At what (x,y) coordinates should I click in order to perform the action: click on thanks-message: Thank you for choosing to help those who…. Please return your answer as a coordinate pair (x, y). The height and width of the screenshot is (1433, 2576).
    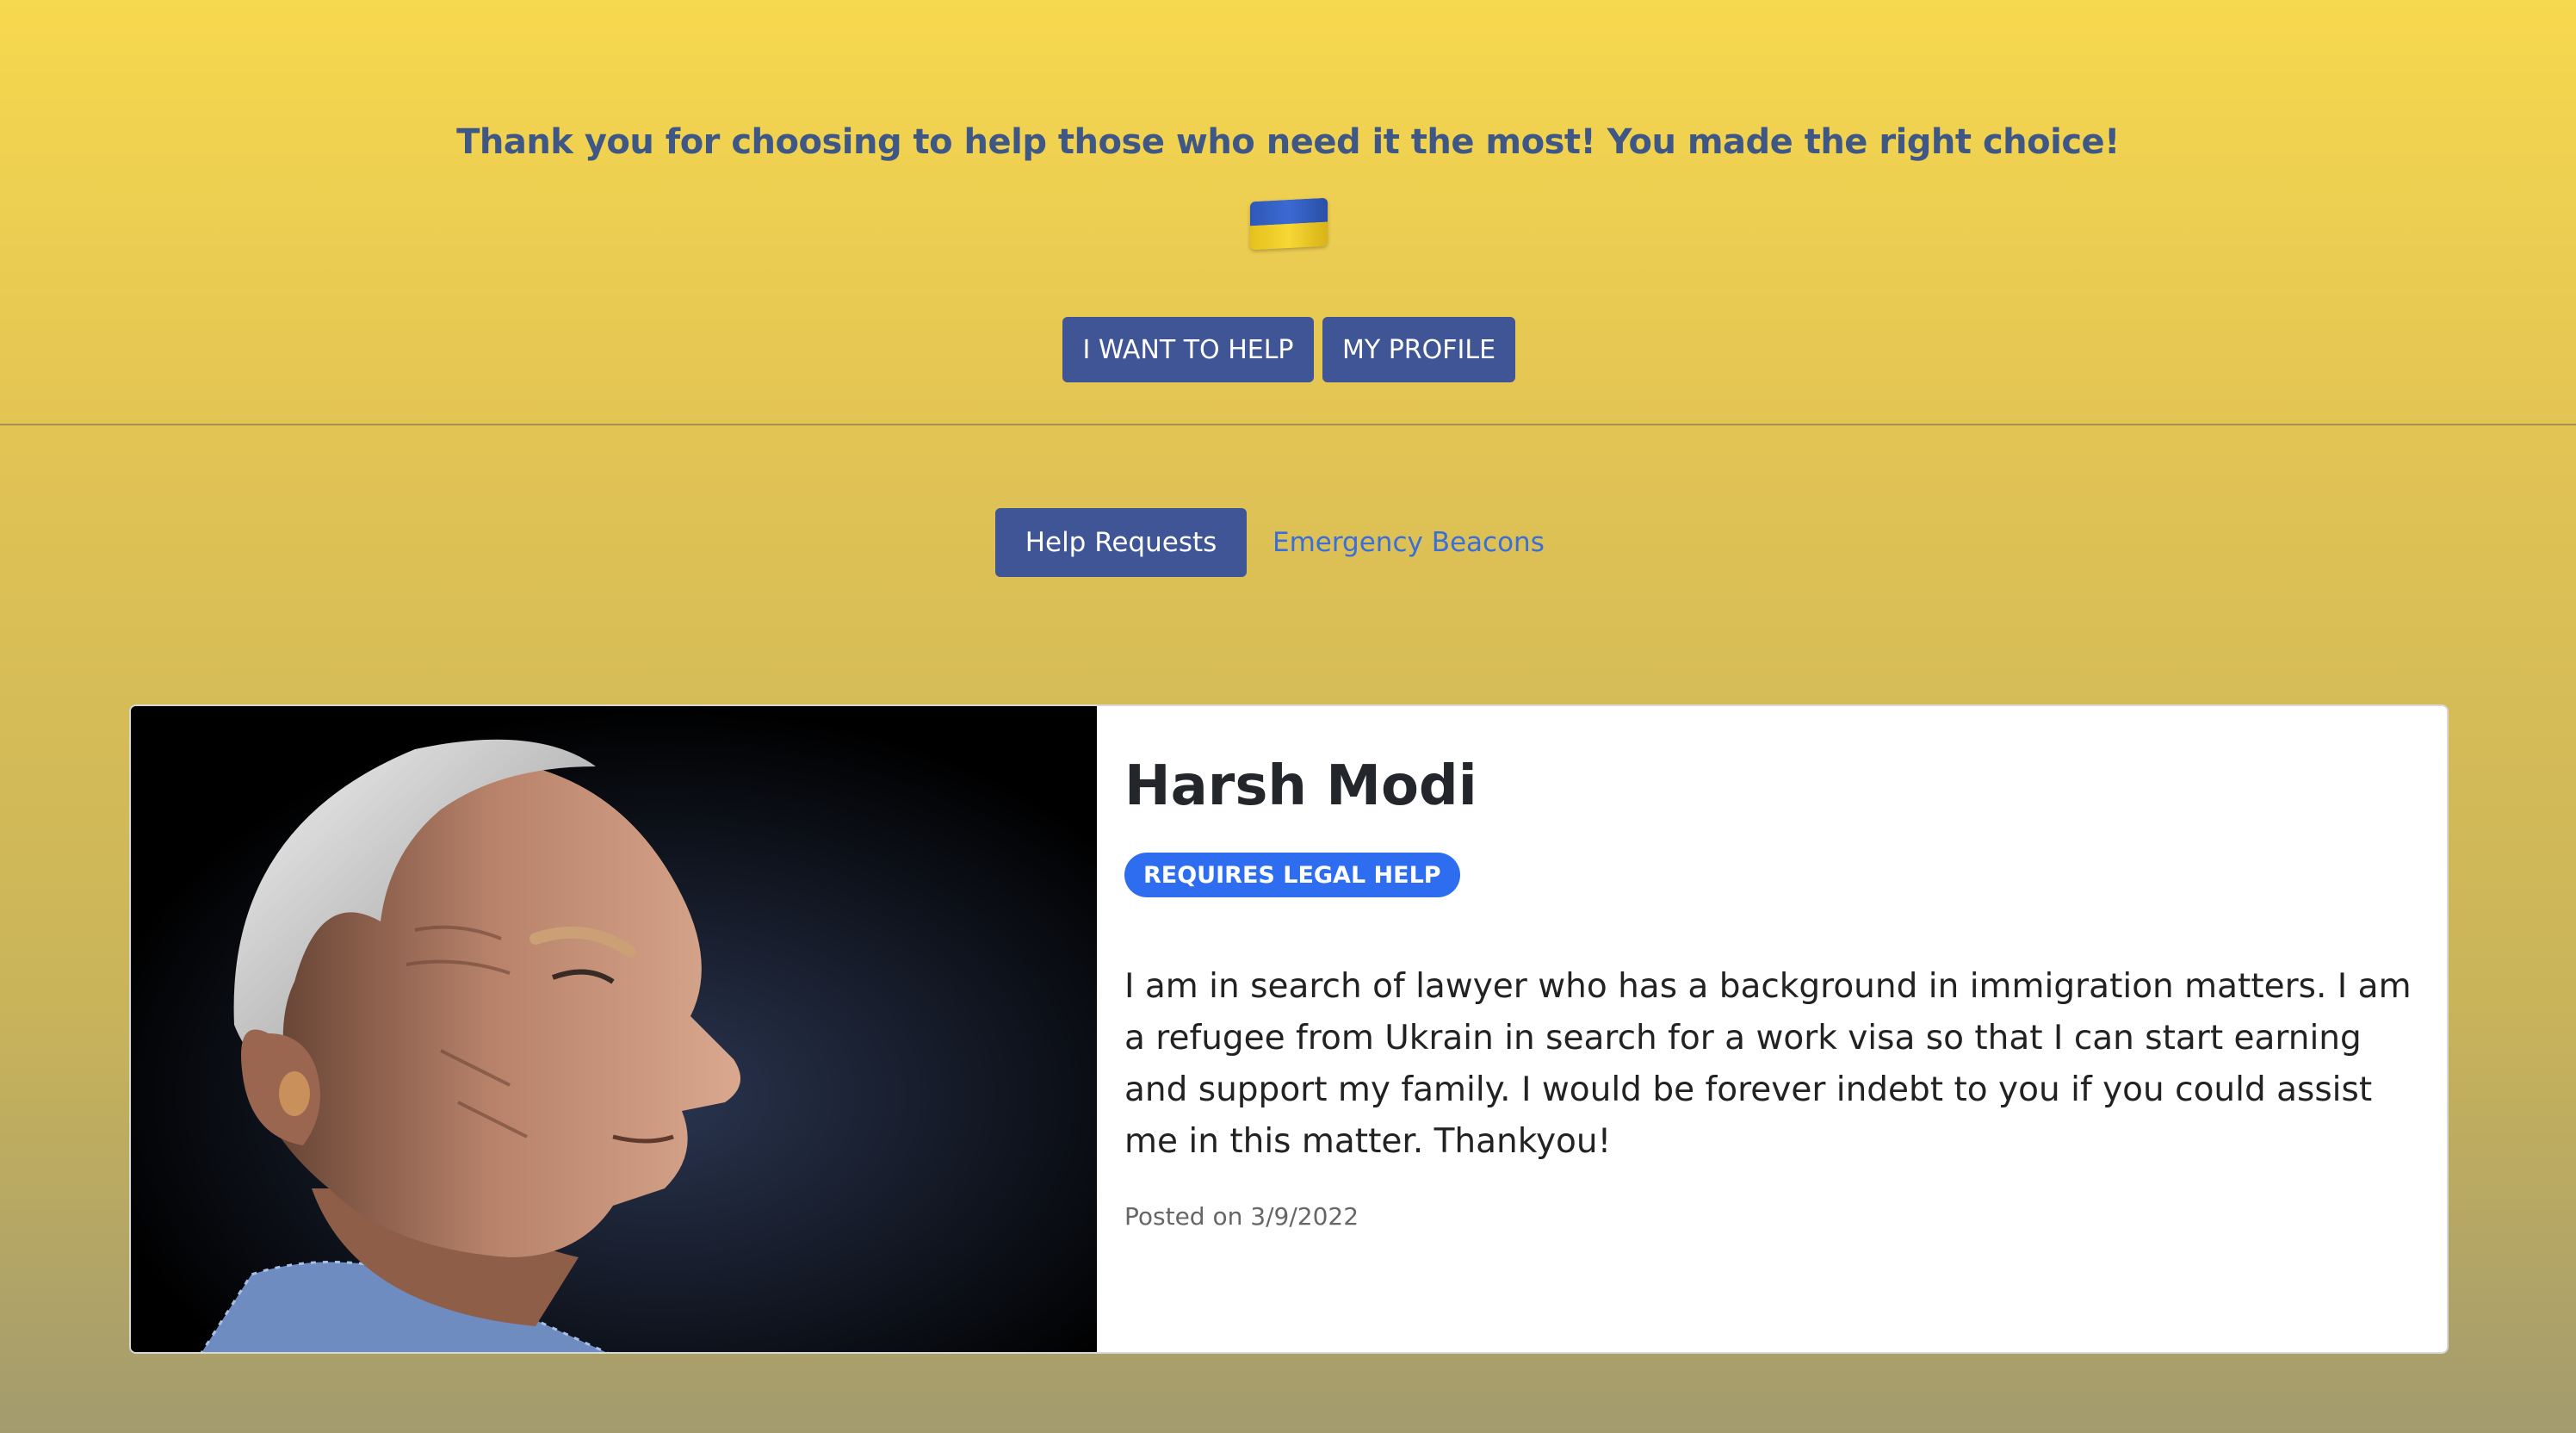
    Looking at the image, I should click on (1288, 142).